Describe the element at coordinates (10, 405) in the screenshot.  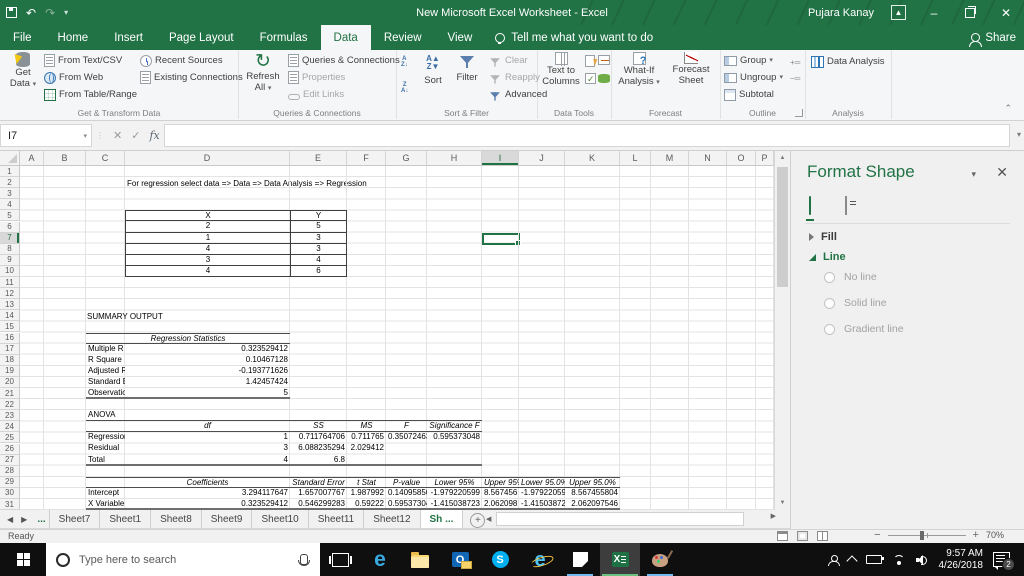
I see `row-header-22: 22` at that location.